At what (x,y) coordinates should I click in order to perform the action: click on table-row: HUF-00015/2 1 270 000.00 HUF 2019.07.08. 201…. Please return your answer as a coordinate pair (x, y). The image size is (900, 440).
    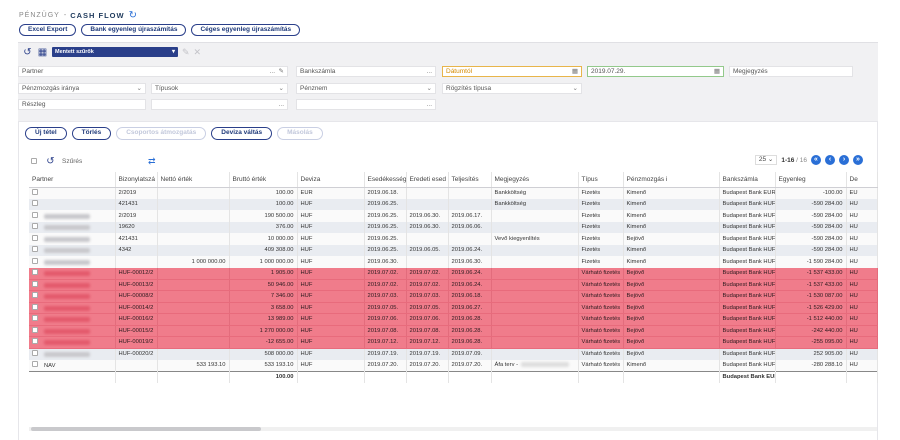
    Looking at the image, I should click on (453, 331).